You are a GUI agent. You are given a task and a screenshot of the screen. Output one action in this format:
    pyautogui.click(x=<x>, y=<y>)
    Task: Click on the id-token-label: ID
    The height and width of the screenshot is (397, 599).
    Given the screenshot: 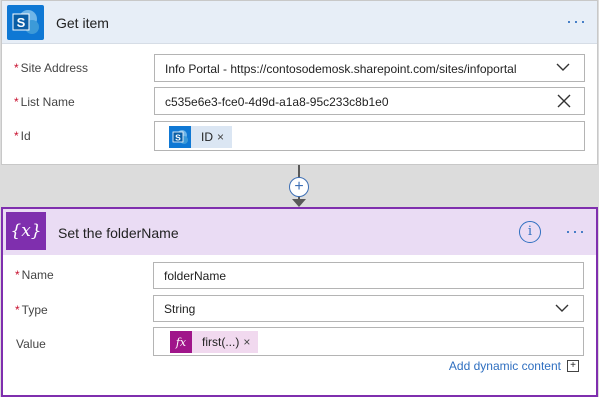 What is the action you would take?
    pyautogui.click(x=207, y=137)
    